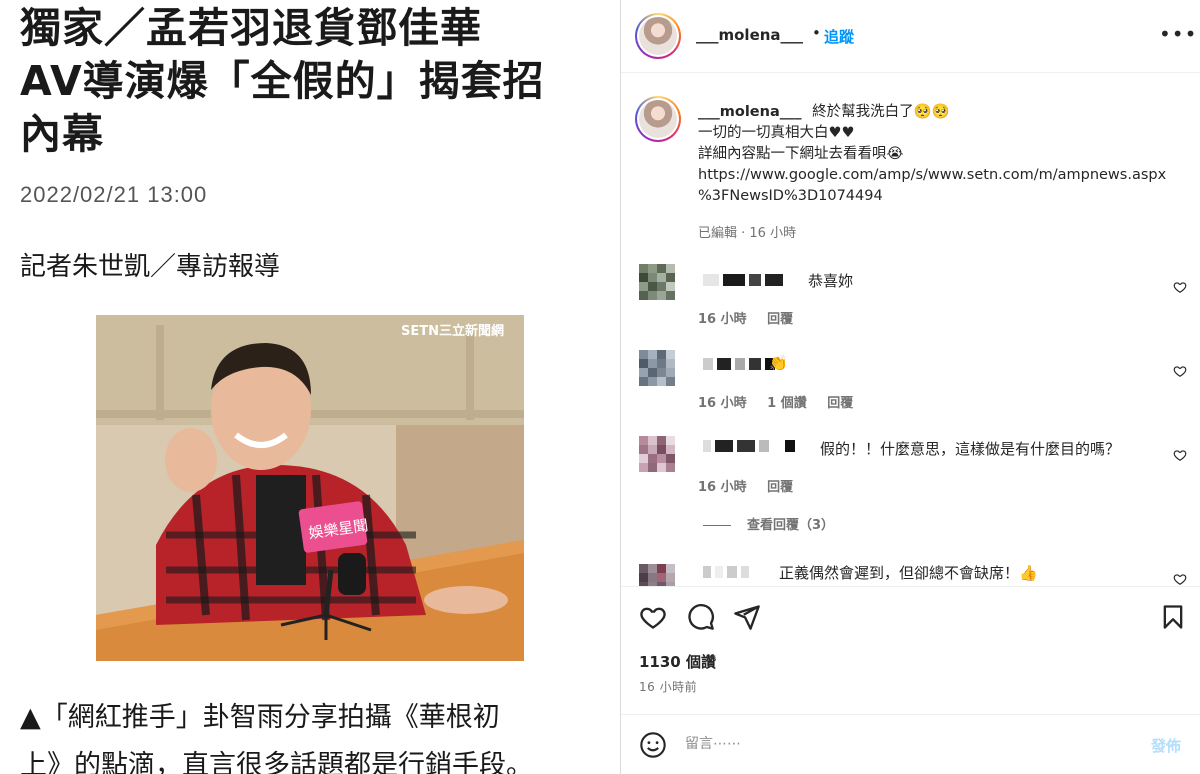  Describe the element at coordinates (452, 331) in the screenshot. I see `photo-watermark: SETN三立新聞網` at that location.